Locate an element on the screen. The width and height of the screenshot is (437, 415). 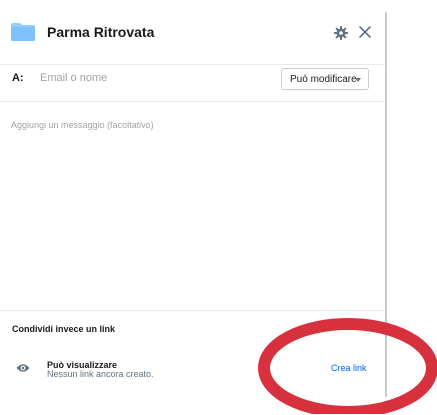
eye-icon is located at coordinates (23, 368).